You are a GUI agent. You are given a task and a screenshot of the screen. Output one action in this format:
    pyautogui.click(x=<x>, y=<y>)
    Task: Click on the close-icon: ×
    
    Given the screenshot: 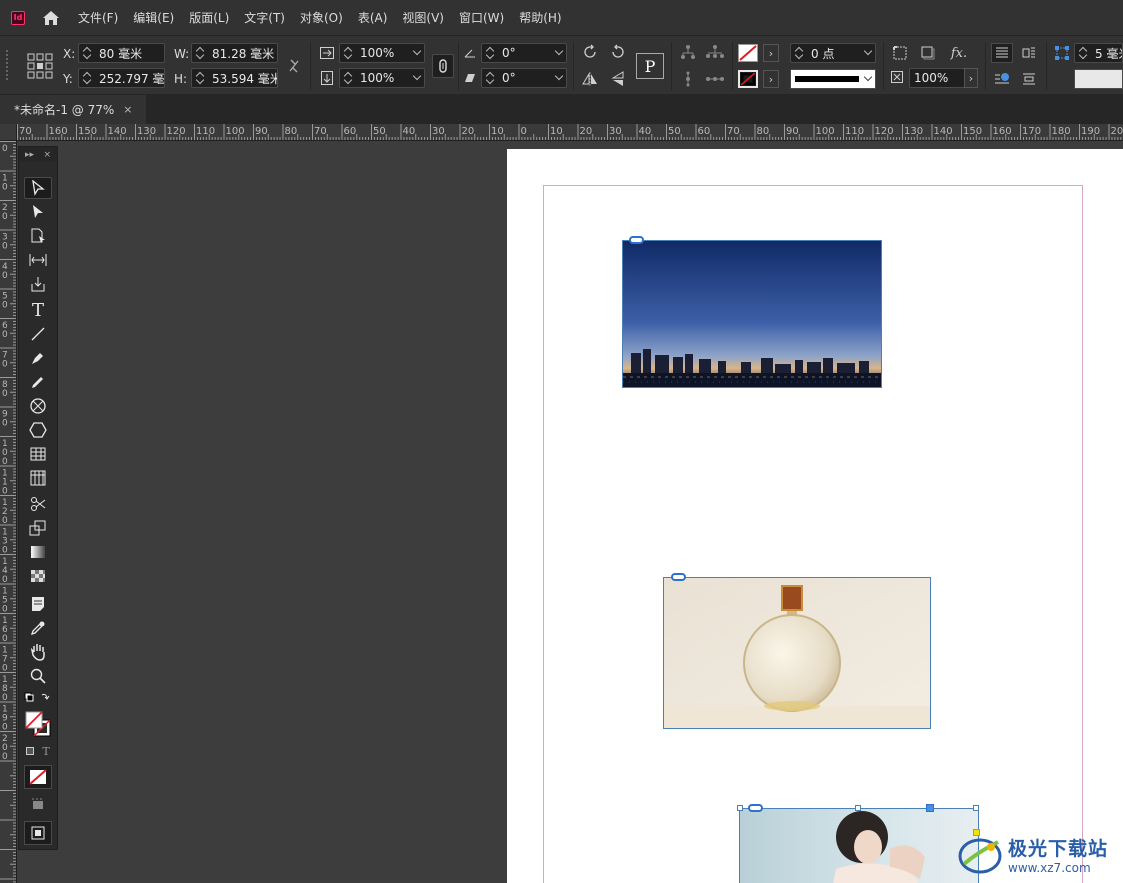 What is the action you would take?
    pyautogui.click(x=127, y=109)
    